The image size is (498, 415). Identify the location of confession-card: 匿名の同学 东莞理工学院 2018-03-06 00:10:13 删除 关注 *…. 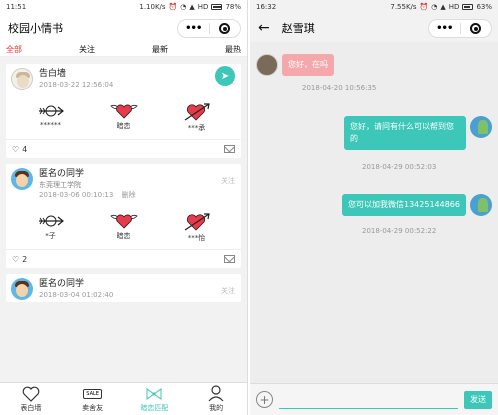
(123, 216).